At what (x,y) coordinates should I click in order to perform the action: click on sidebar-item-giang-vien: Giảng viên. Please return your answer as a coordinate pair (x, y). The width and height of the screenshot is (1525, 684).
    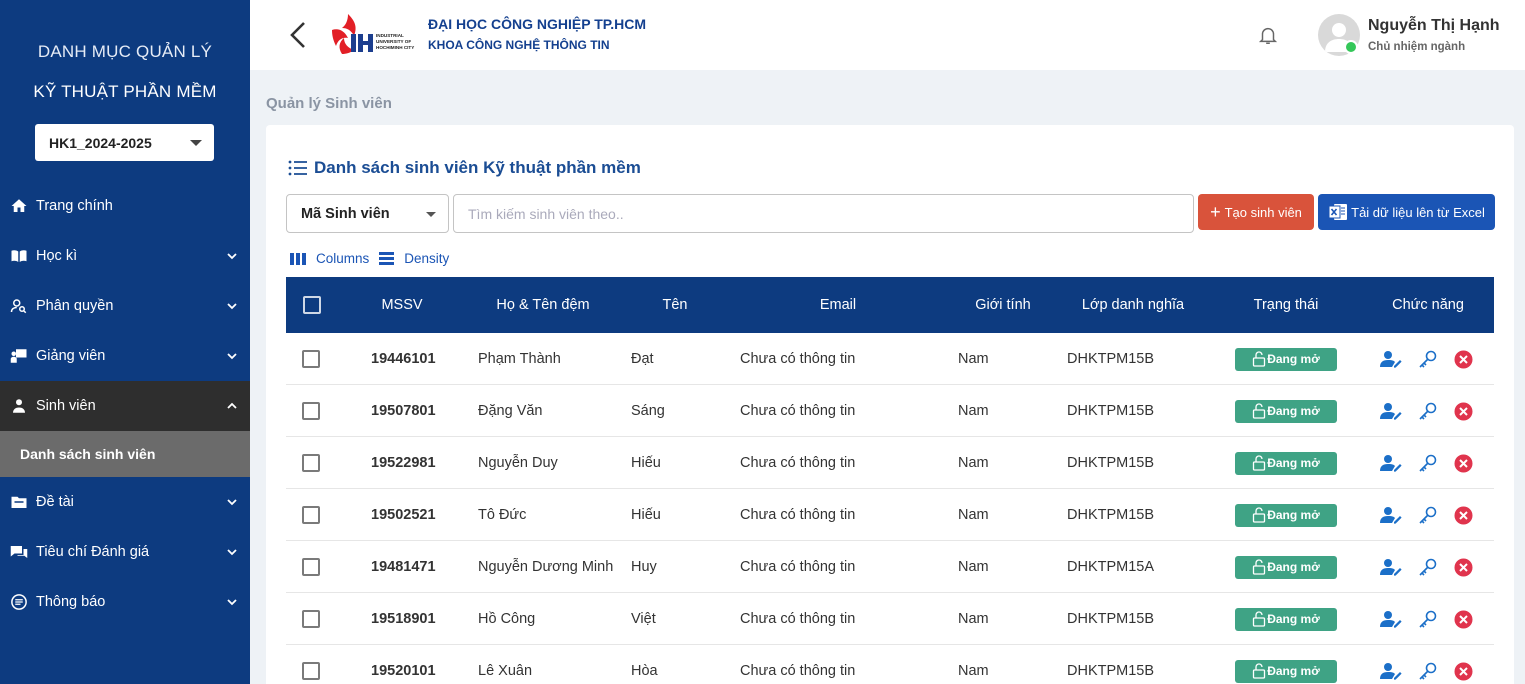
    Looking at the image, I should click on (125, 356).